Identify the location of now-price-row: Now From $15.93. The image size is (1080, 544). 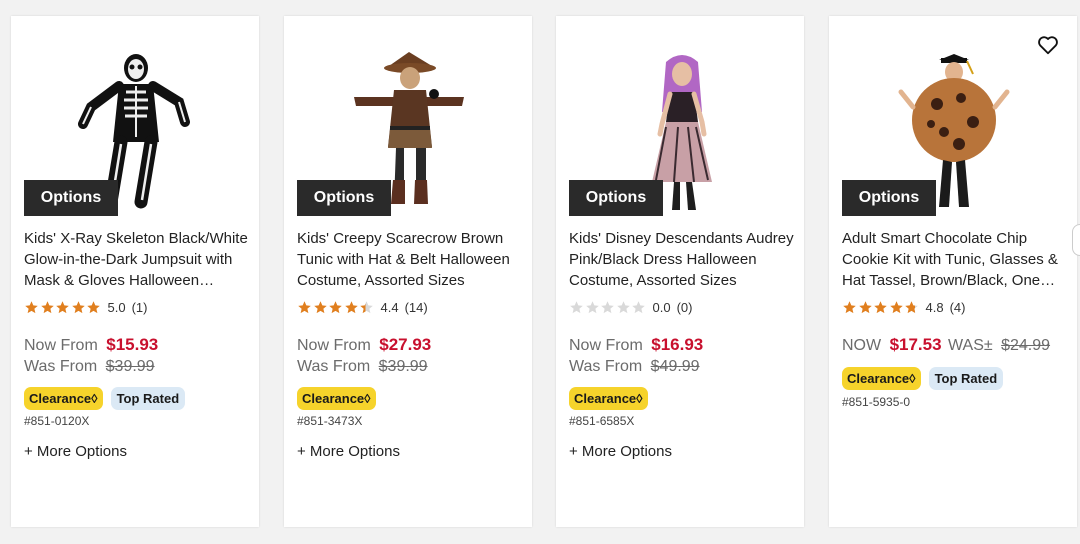
(91, 345).